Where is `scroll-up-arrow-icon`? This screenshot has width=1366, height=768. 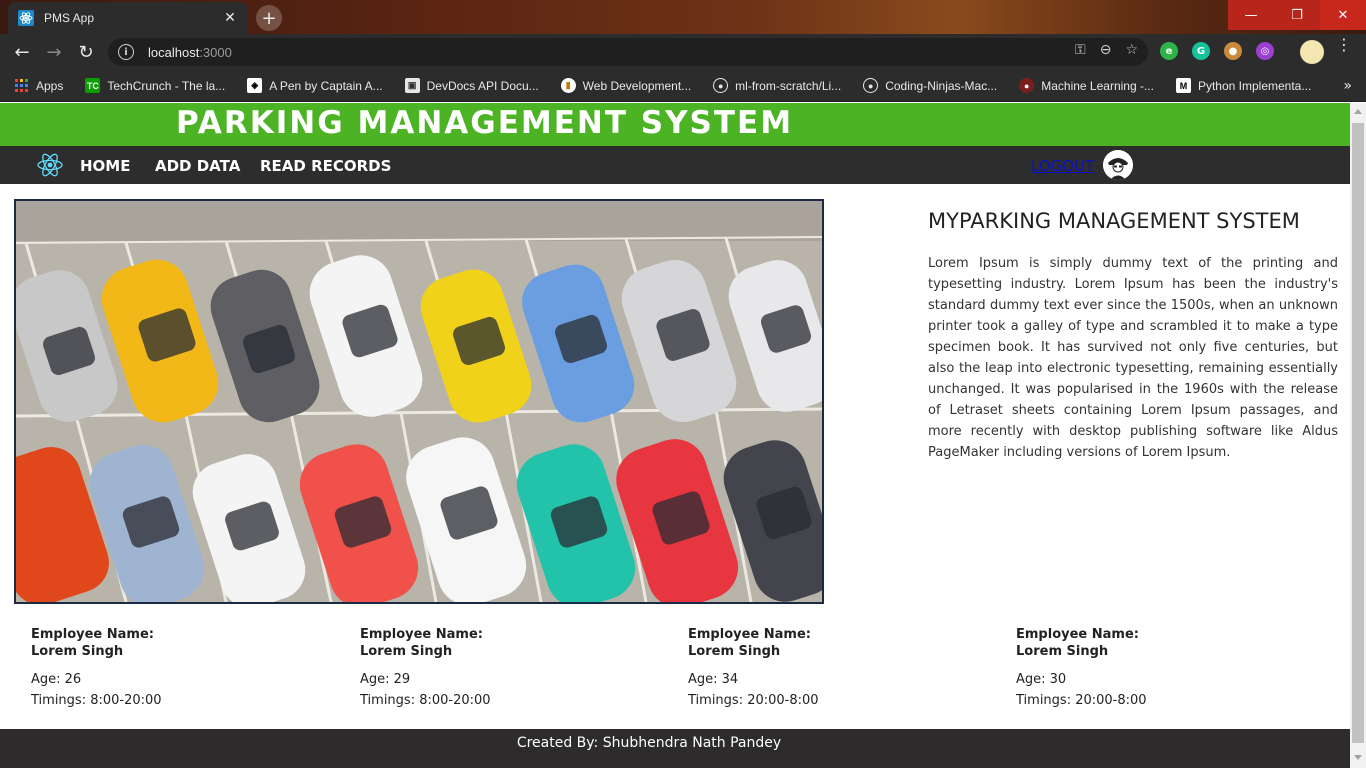
scroll-up-arrow-icon is located at coordinates (1358, 111).